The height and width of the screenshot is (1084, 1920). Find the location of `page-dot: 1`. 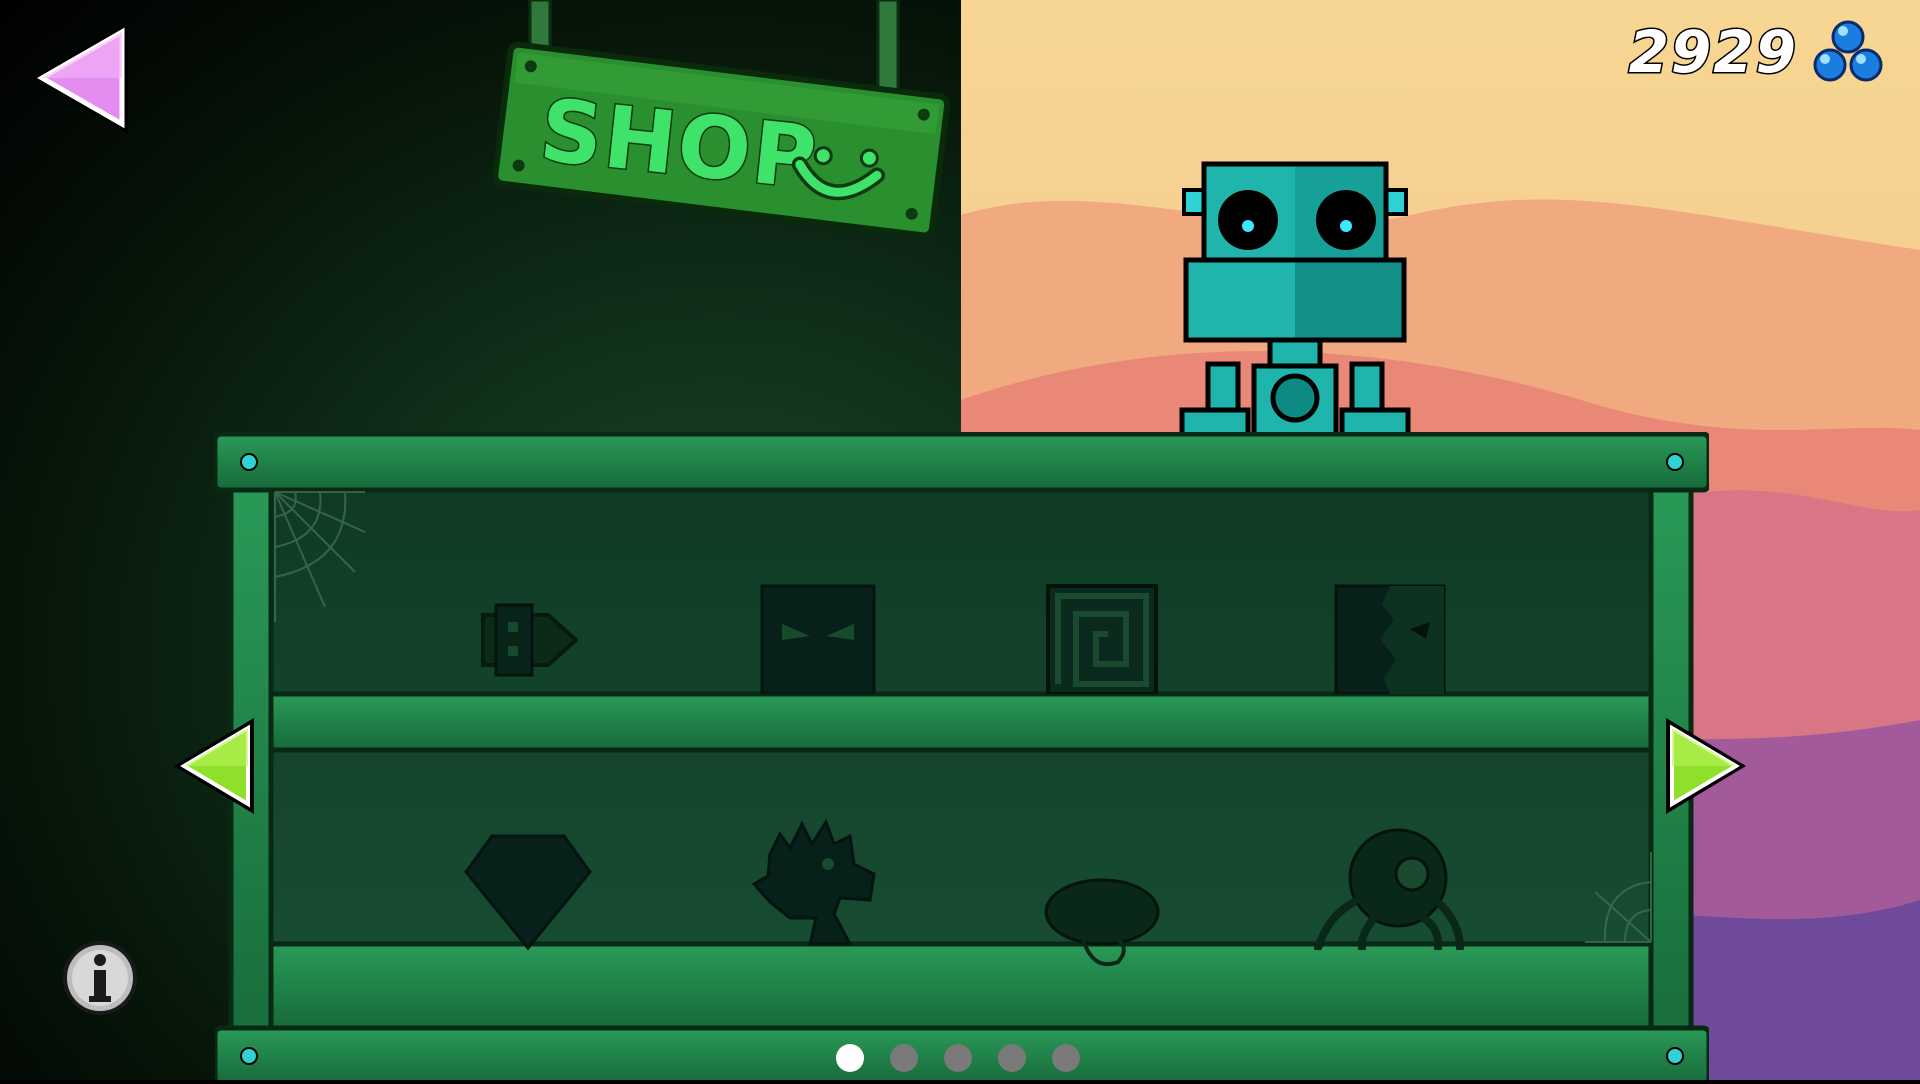

page-dot: 1 is located at coordinates (850, 1058).